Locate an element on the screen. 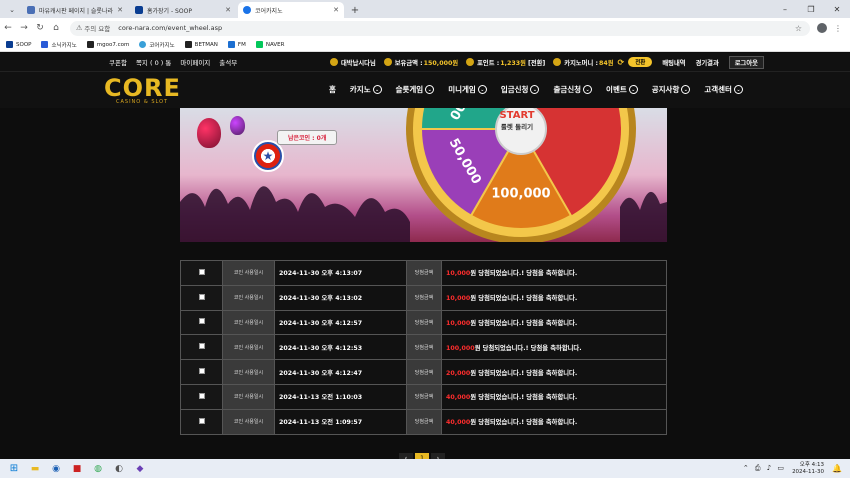  visual-studio-icon: ◆ is located at coordinates (140, 469).